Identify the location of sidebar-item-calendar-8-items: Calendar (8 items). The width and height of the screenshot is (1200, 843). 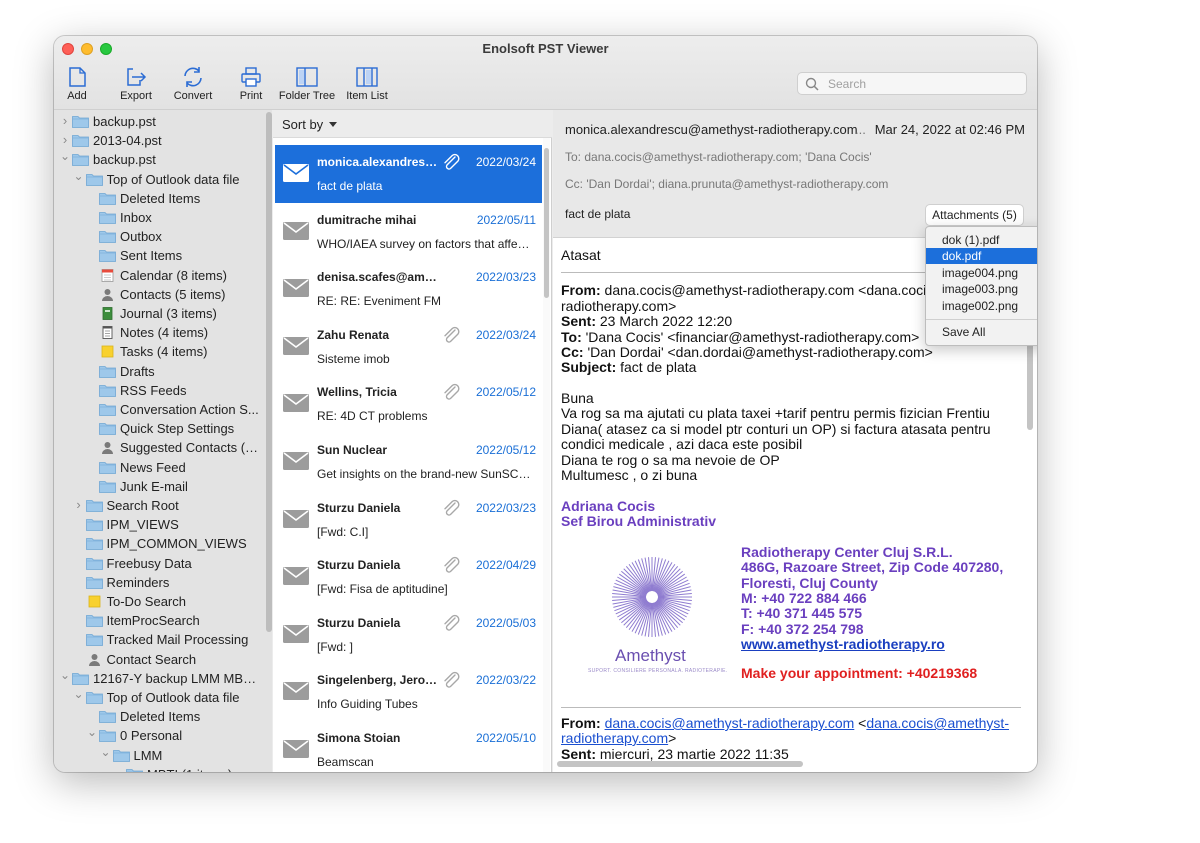
(162, 275).